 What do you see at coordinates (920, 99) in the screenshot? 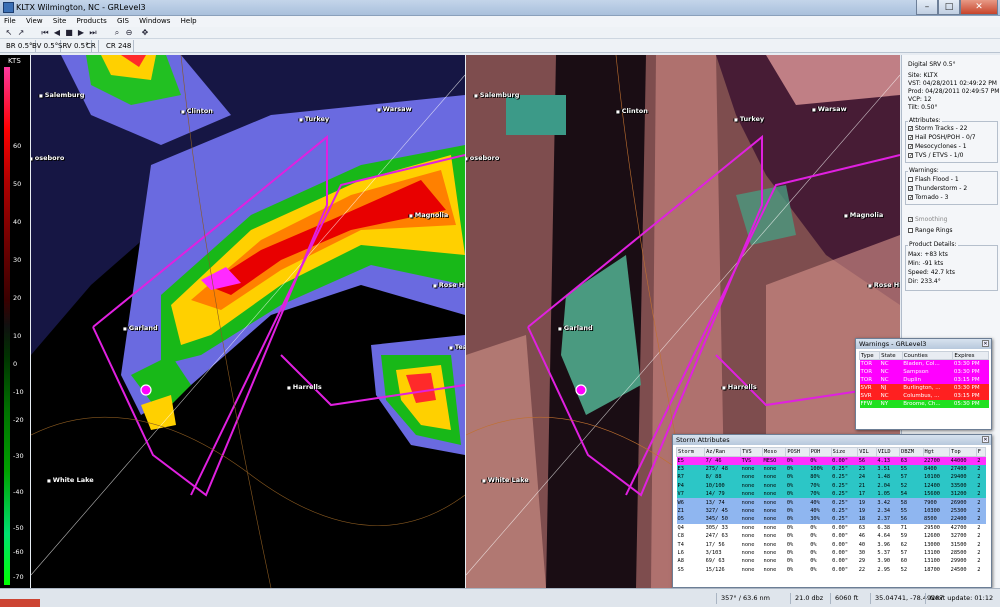
I see `vcp-value: VCP: 12` at bounding box center [920, 99].